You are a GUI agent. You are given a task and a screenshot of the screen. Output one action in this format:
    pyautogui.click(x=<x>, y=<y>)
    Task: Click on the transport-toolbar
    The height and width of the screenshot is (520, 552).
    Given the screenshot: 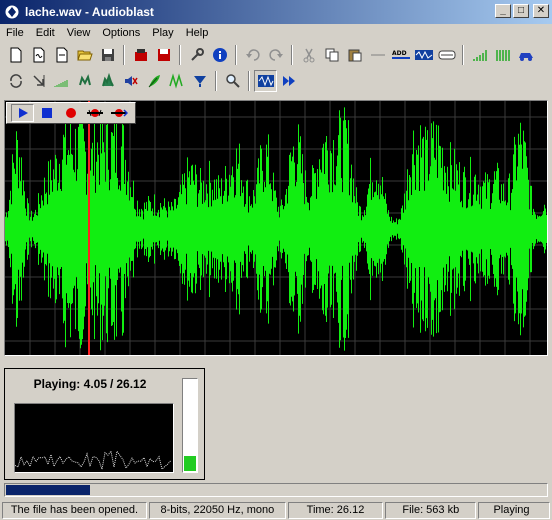 What is the action you would take?
    pyautogui.click(x=71, y=113)
    